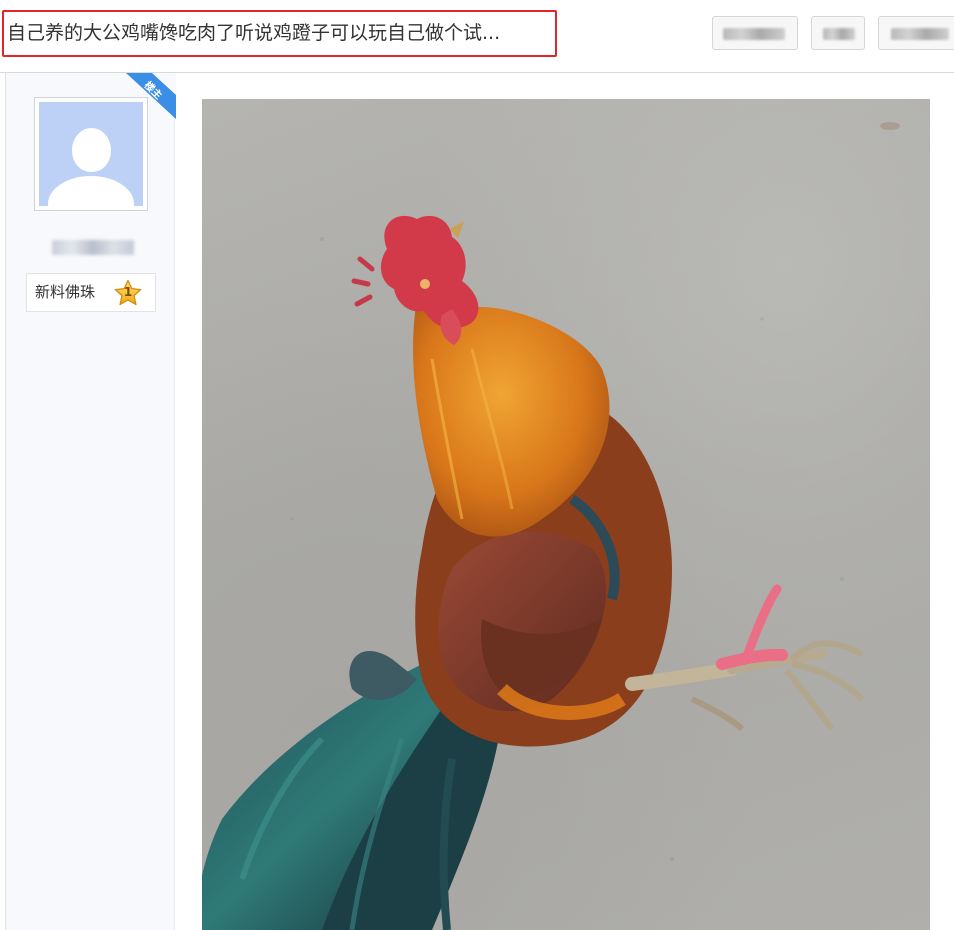 The image size is (954, 930). What do you see at coordinates (91, 191) in the screenshot?
I see `avatar-body` at bounding box center [91, 191].